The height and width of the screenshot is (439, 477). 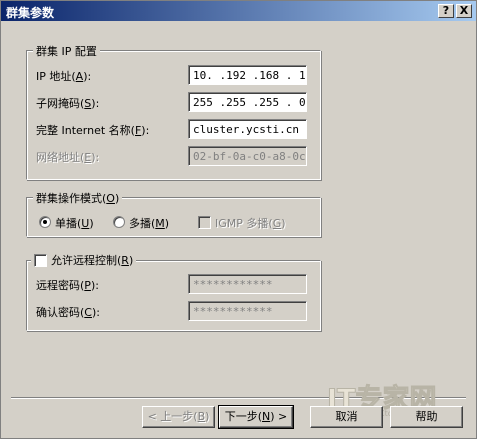 I want to click on ip-address-label: IP 地址(A):, so click(x=64, y=76).